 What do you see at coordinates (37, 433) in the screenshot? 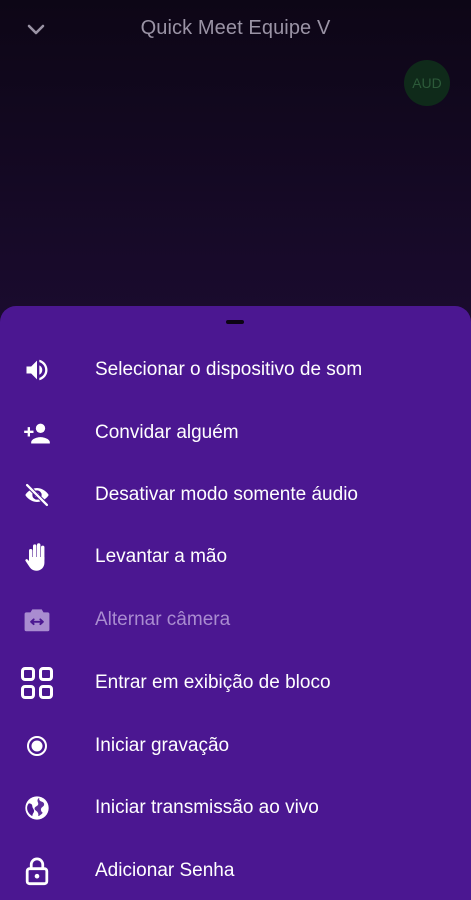
I see `add-person-icon` at bounding box center [37, 433].